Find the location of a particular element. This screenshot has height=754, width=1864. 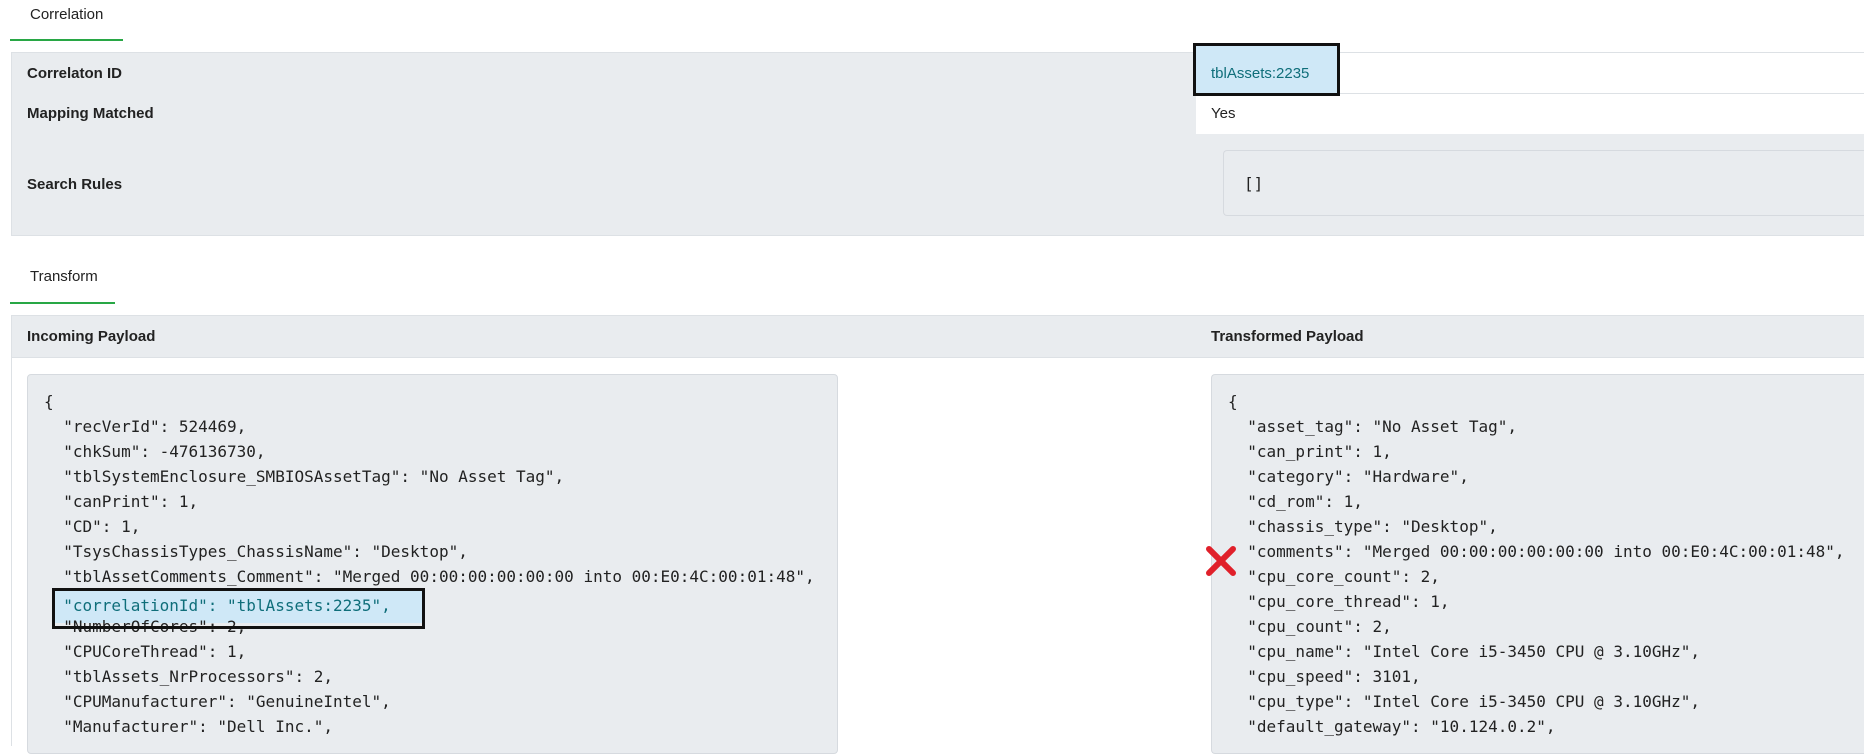

code-line: "CD": 1, is located at coordinates (92, 526).